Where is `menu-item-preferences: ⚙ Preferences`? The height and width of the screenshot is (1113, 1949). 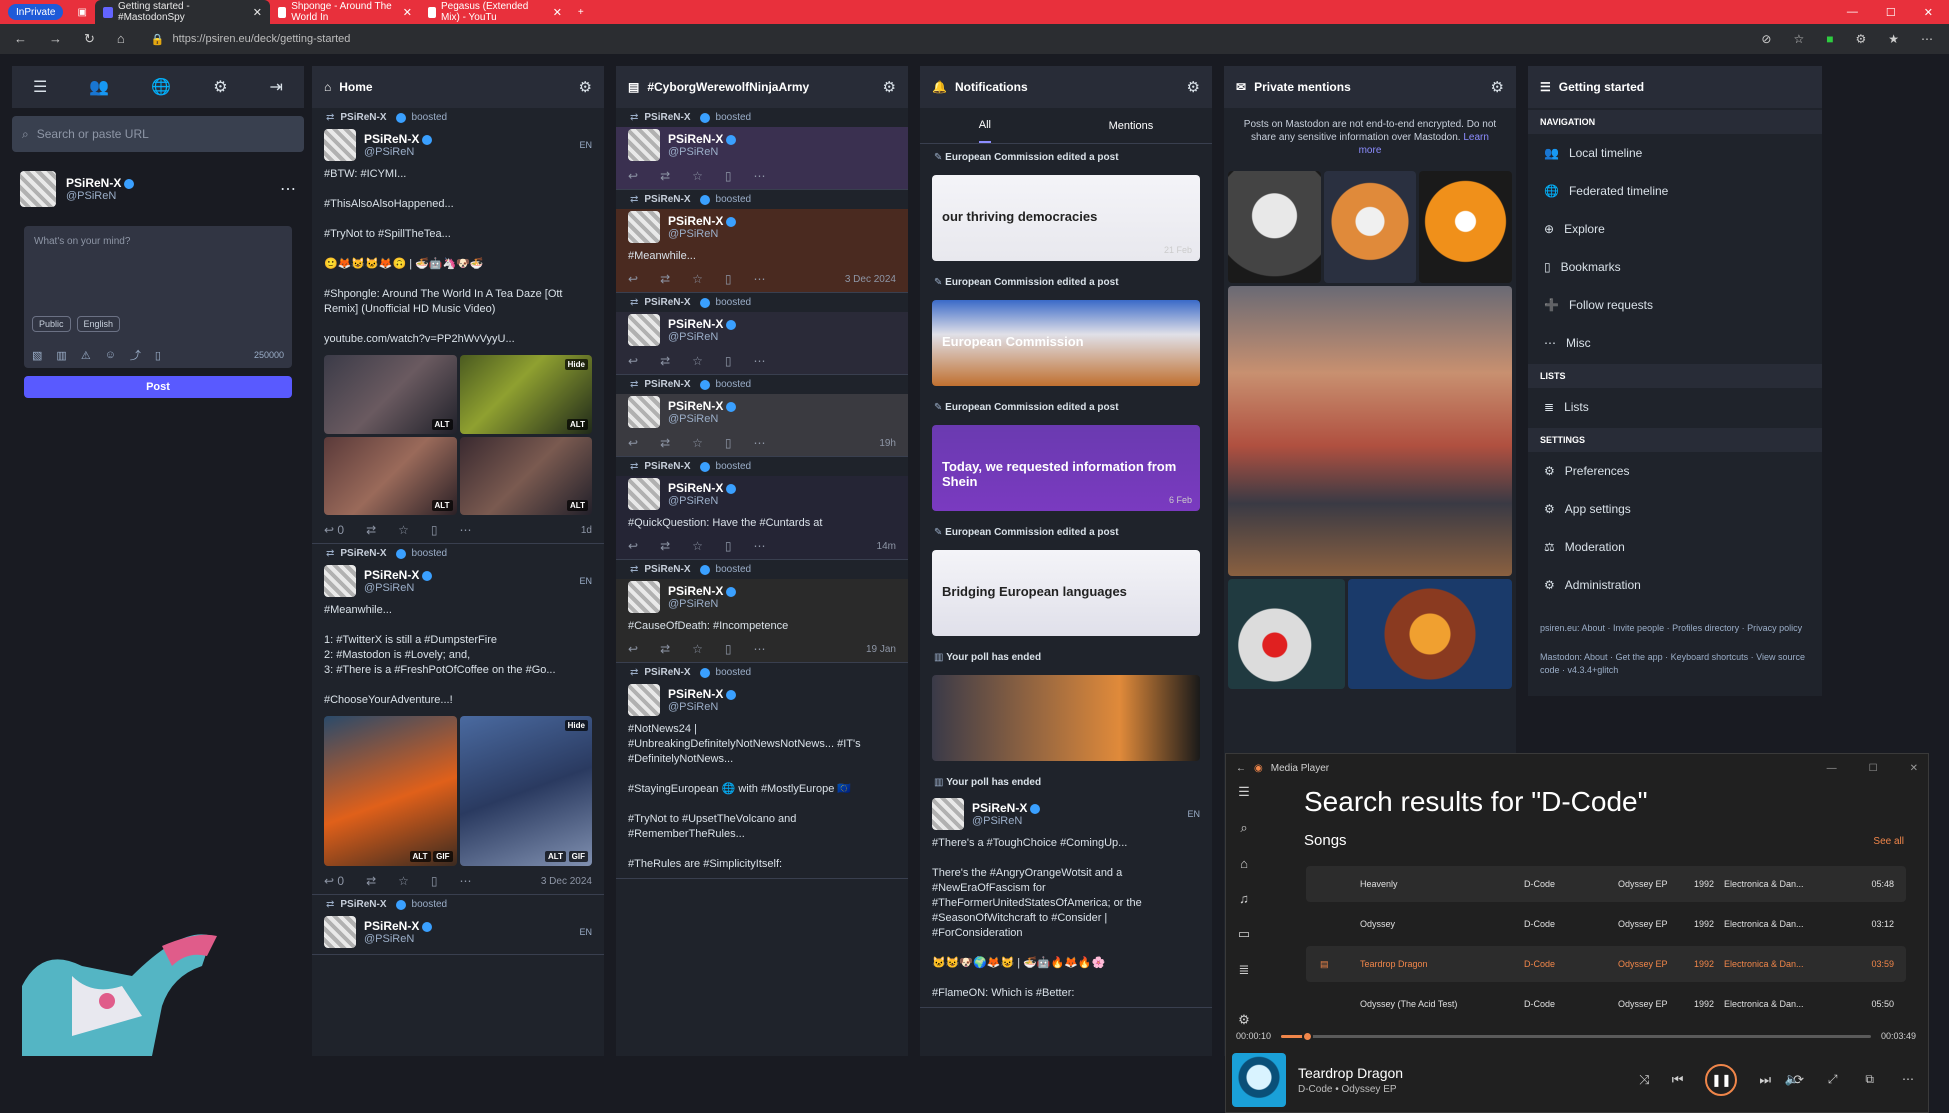 menu-item-preferences: ⚙ Preferences is located at coordinates (1675, 471).